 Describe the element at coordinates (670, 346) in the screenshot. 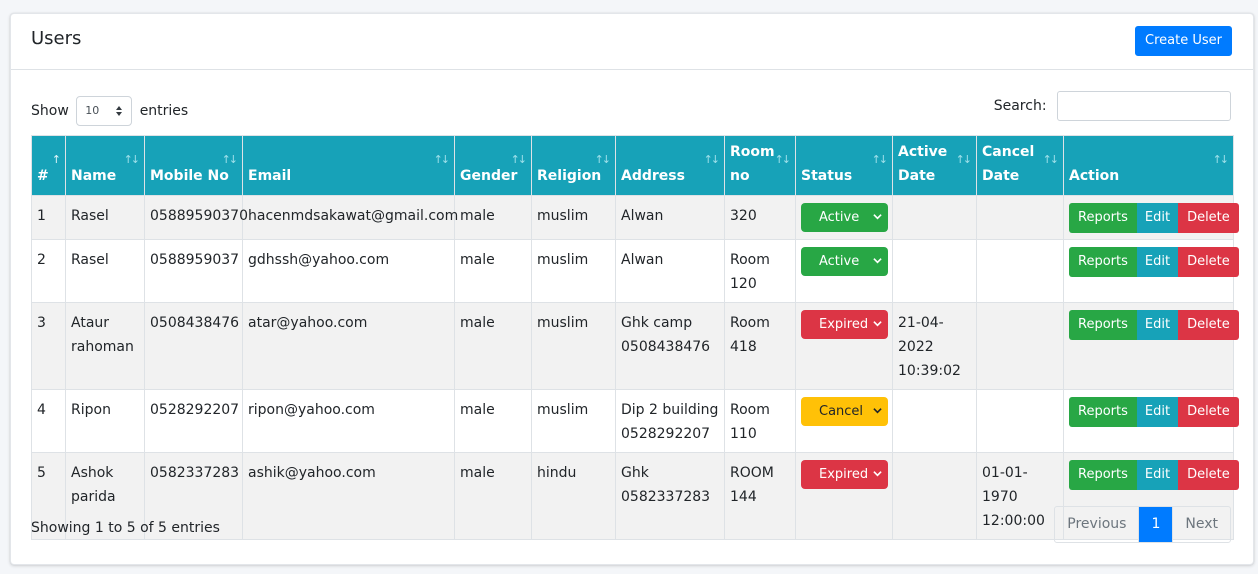

I see `row-address: Ghk camp 0508438476` at that location.